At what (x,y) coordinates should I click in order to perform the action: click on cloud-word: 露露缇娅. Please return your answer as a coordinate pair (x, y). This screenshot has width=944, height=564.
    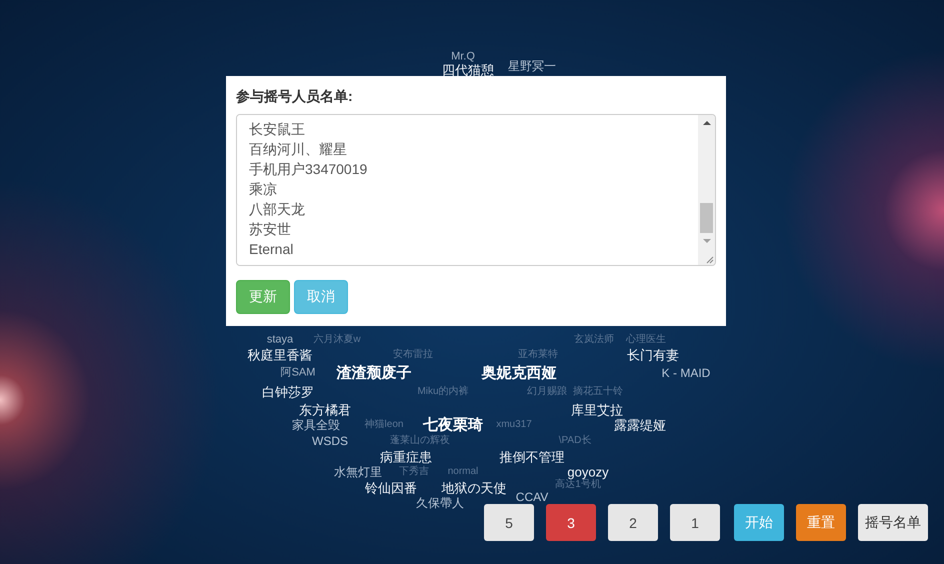
    Looking at the image, I should click on (640, 425).